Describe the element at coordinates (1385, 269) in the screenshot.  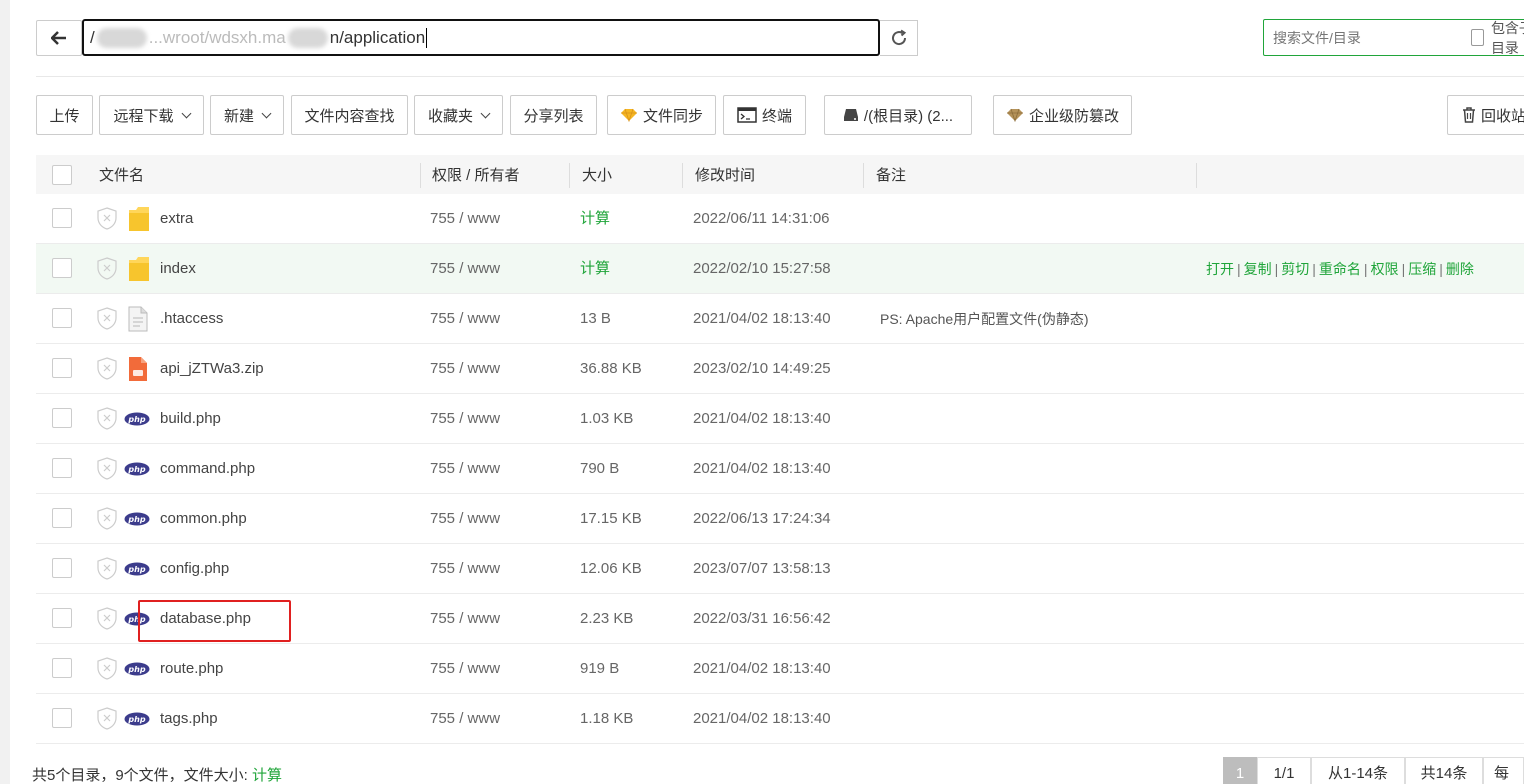
I see `row-action-link: 权限` at that location.